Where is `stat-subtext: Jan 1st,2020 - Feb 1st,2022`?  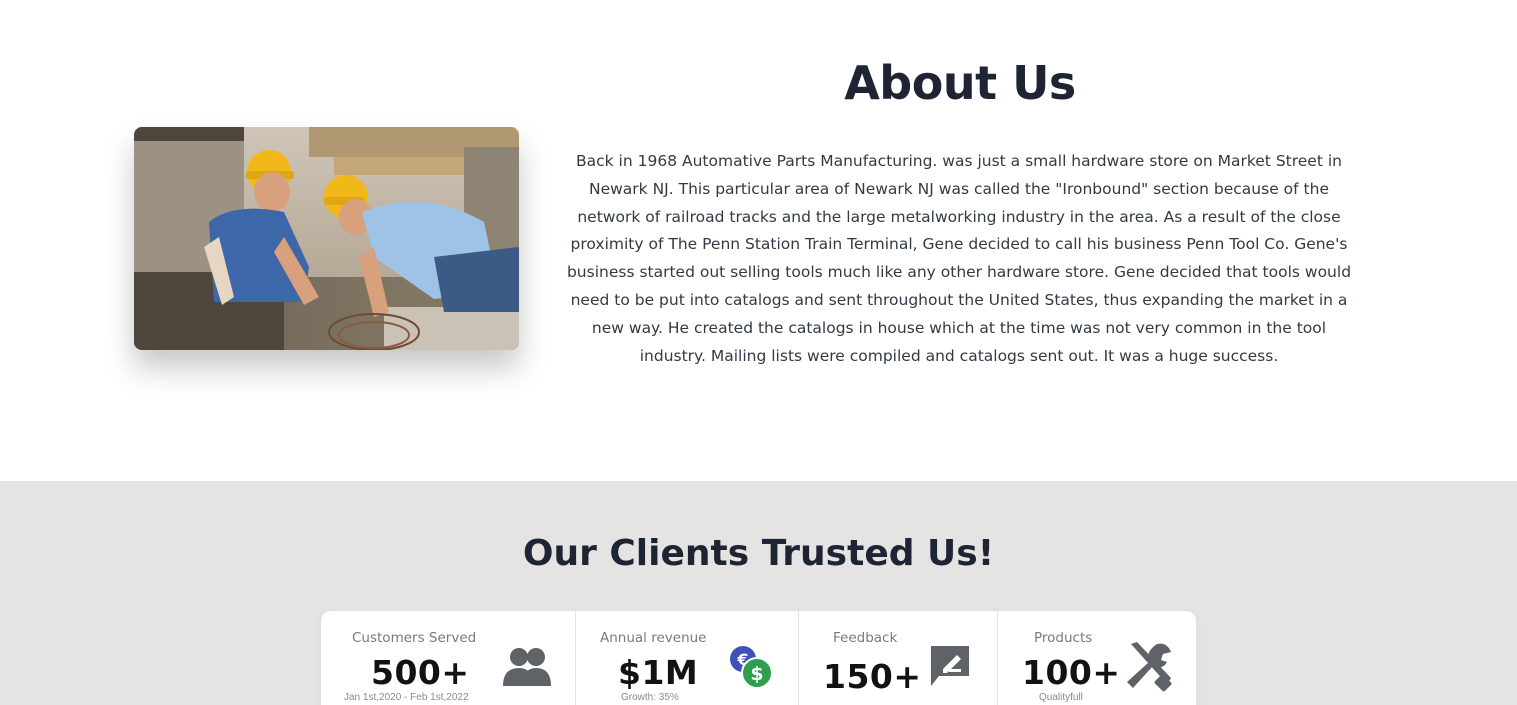
stat-subtext: Jan 1st,2020 - Feb 1st,2022 is located at coordinates (406, 697).